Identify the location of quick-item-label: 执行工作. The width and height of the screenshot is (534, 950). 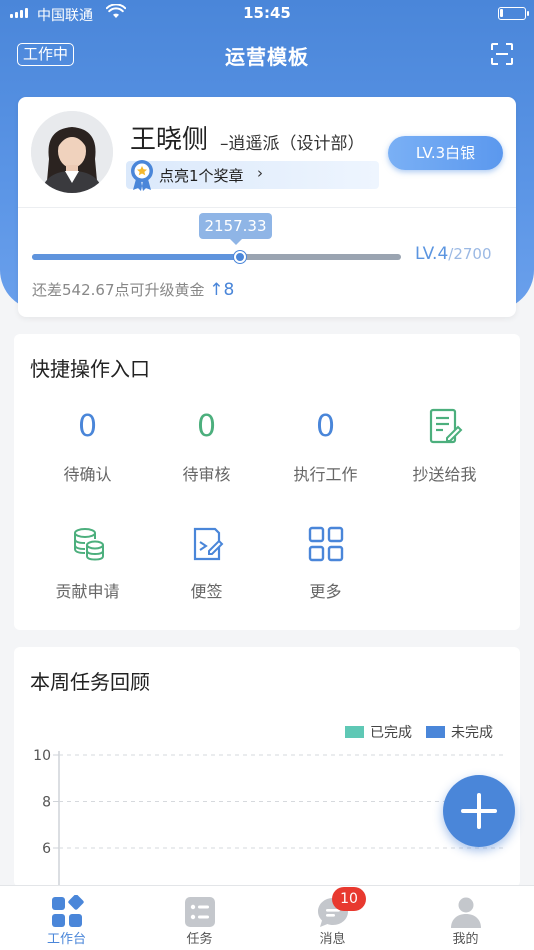
(325, 474).